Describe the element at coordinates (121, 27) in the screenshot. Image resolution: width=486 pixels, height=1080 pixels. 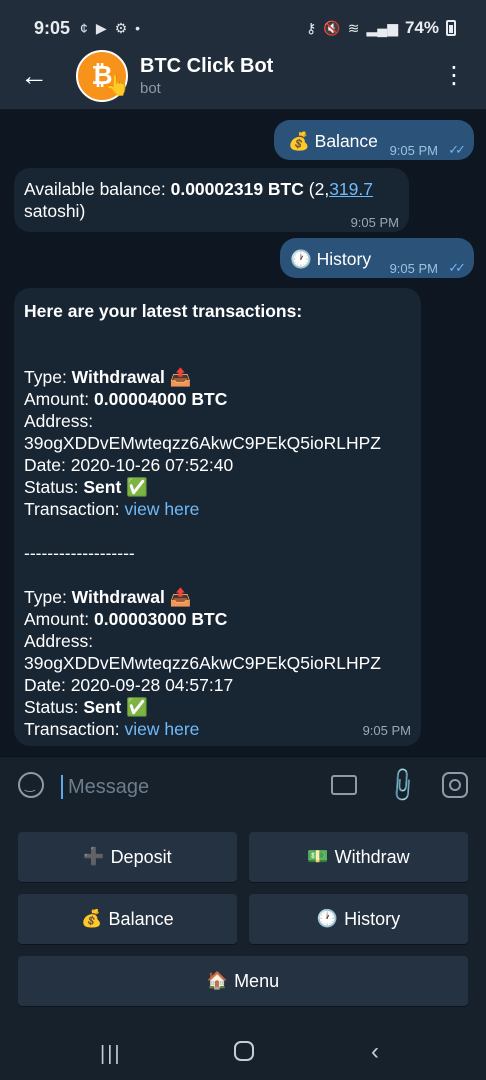
I see `notification-icon-3: ⚙` at that location.